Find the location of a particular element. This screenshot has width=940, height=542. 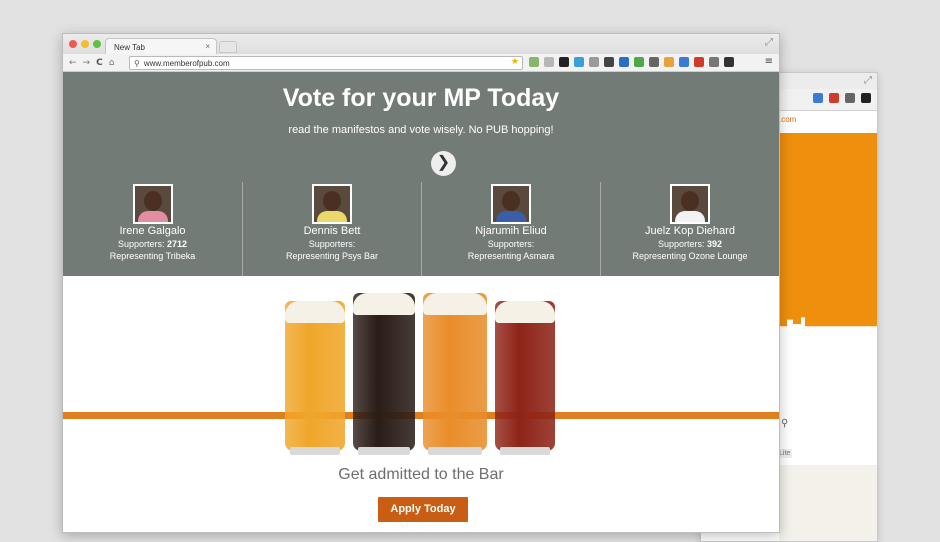

background-page-label: .com is located at coordinates (788, 119).